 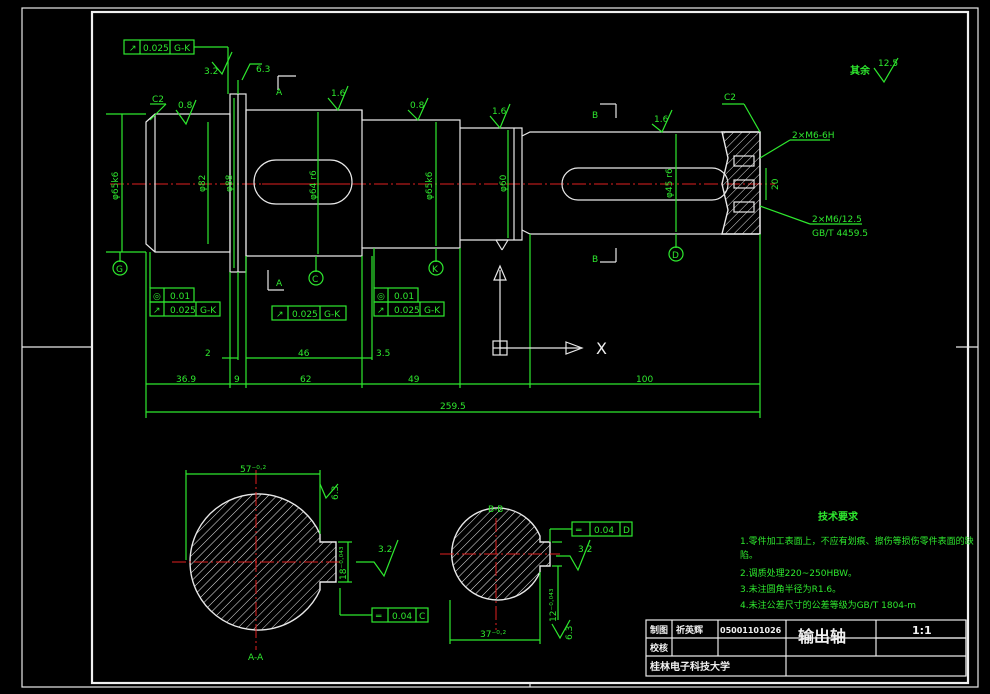 I want to click on roughness-shoulder: 0.8, so click(x=418, y=109).